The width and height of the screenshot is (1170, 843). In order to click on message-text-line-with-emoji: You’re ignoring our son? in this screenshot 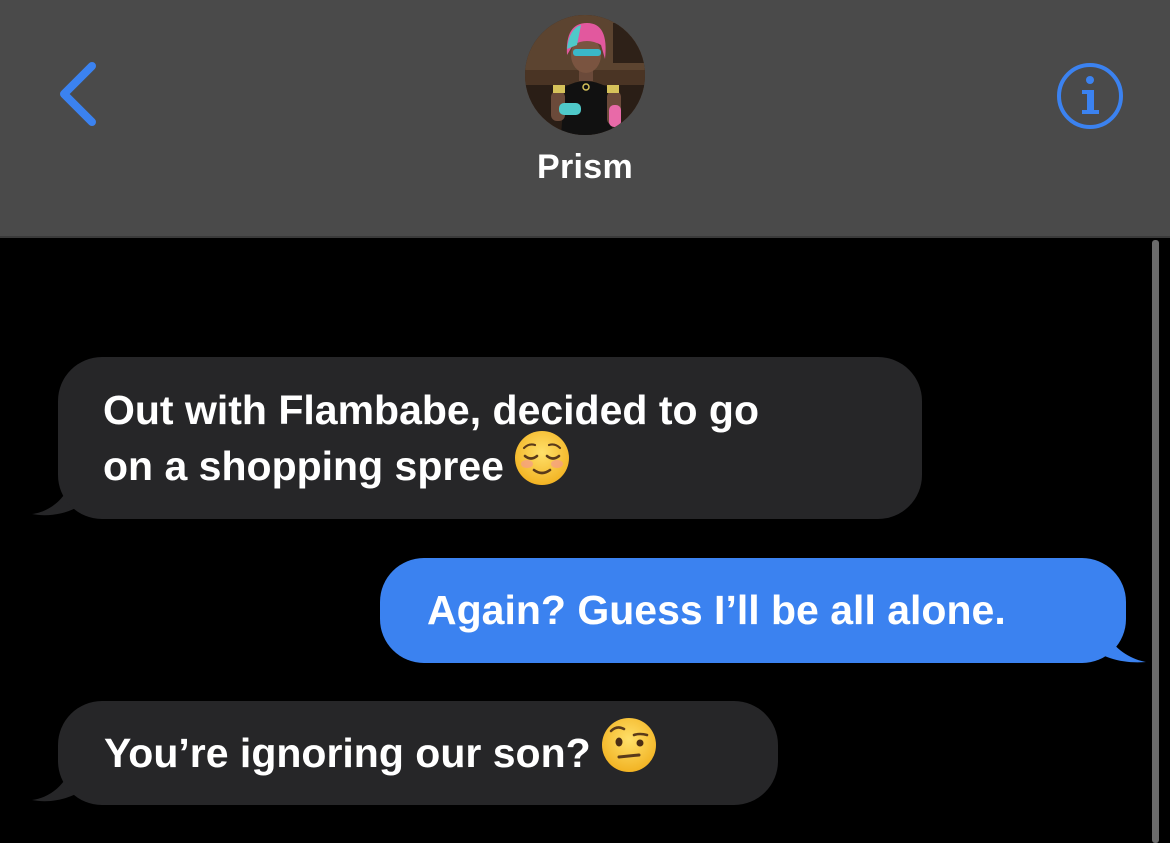, I will do `click(441, 752)`.